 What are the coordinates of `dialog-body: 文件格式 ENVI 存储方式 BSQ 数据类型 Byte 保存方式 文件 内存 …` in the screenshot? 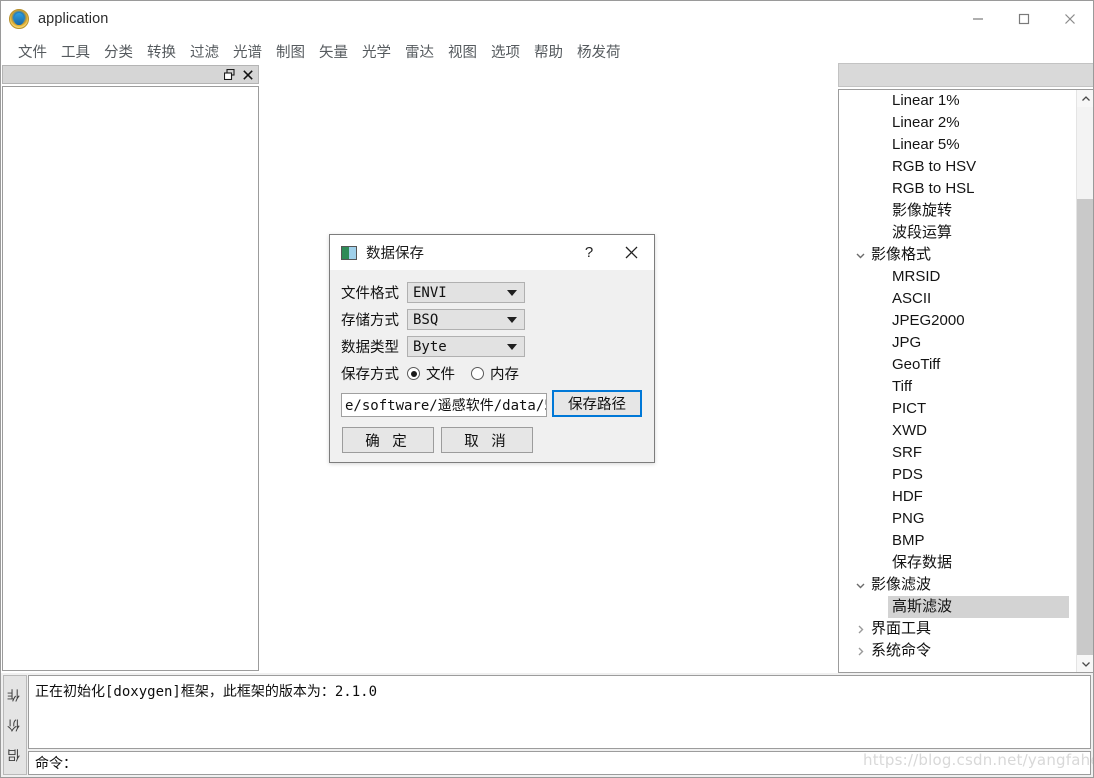 It's located at (492, 366).